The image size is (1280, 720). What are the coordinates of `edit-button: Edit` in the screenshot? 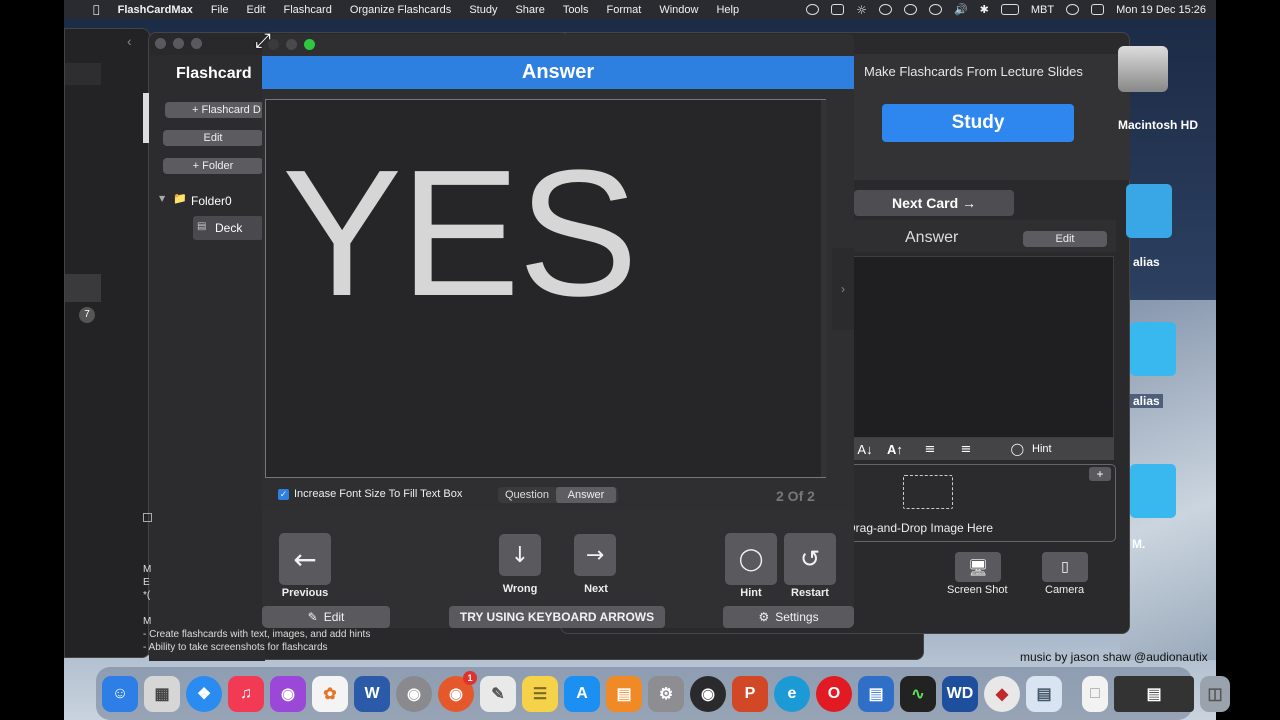 It's located at (213, 138).